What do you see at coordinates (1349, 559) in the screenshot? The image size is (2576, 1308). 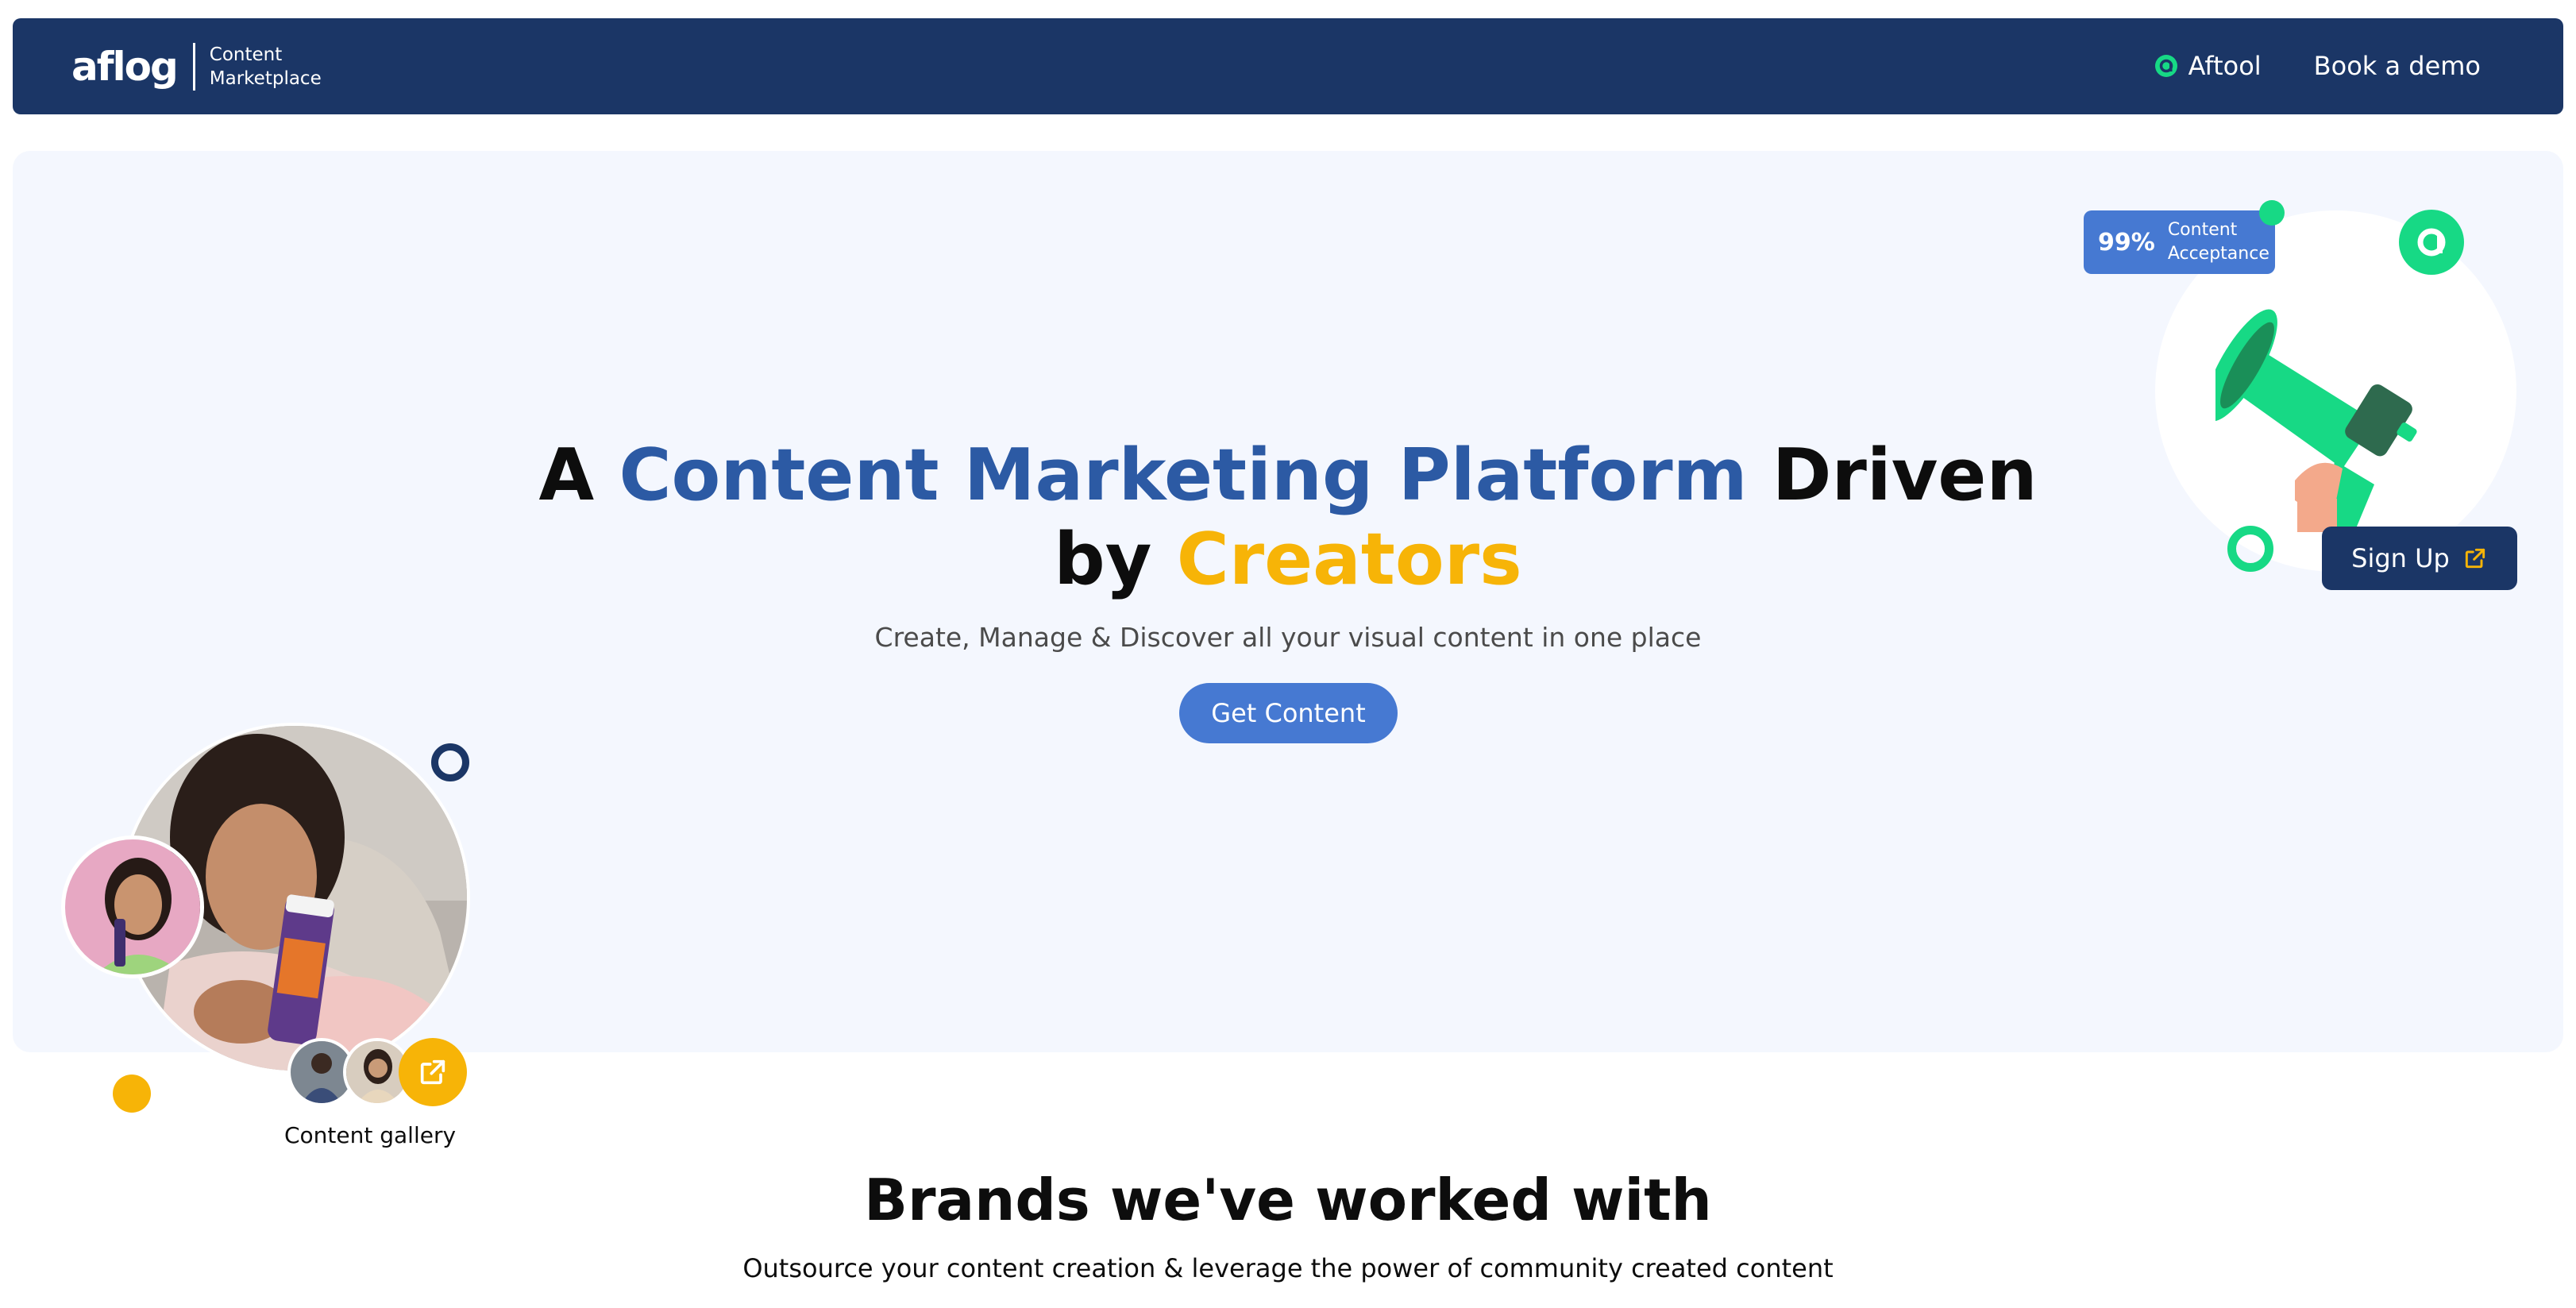 I see `hero-title-highlight-yellow: Creators` at bounding box center [1349, 559].